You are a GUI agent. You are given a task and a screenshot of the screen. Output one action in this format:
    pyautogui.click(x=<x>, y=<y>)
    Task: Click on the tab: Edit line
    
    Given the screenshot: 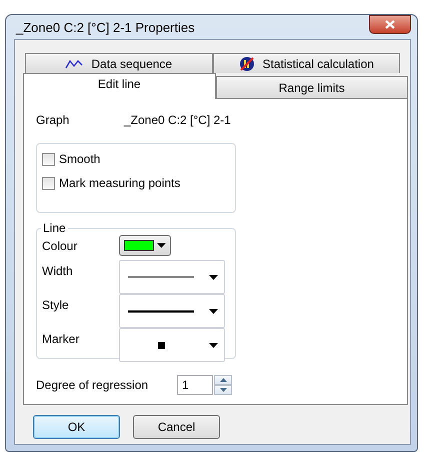 What is the action you would take?
    pyautogui.click(x=119, y=86)
    